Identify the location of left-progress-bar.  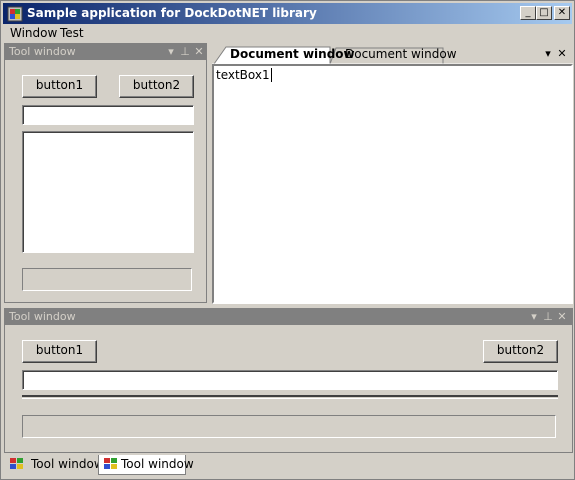
(107, 279).